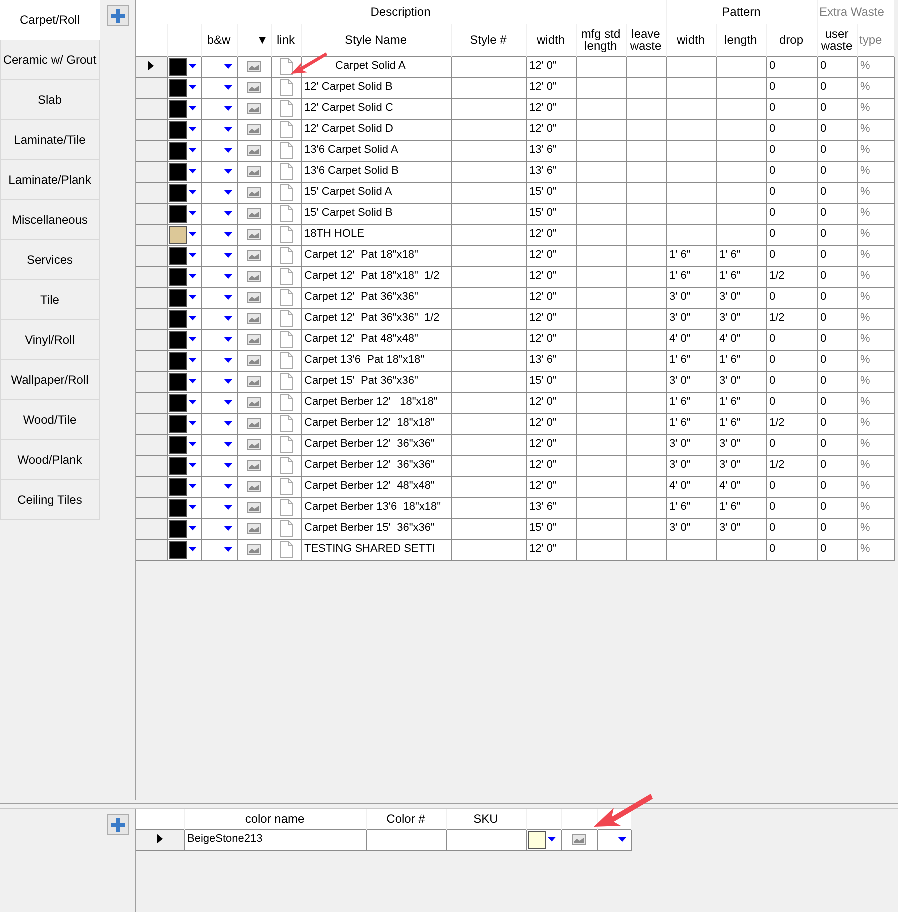 The width and height of the screenshot is (898, 912). I want to click on tab: Laminate/Plank, so click(50, 180).